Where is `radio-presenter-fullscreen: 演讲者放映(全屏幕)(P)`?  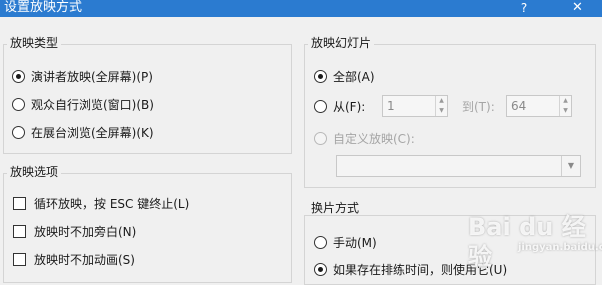 radio-presenter-fullscreen: 演讲者放映(全屏幕)(P) is located at coordinates (82, 76).